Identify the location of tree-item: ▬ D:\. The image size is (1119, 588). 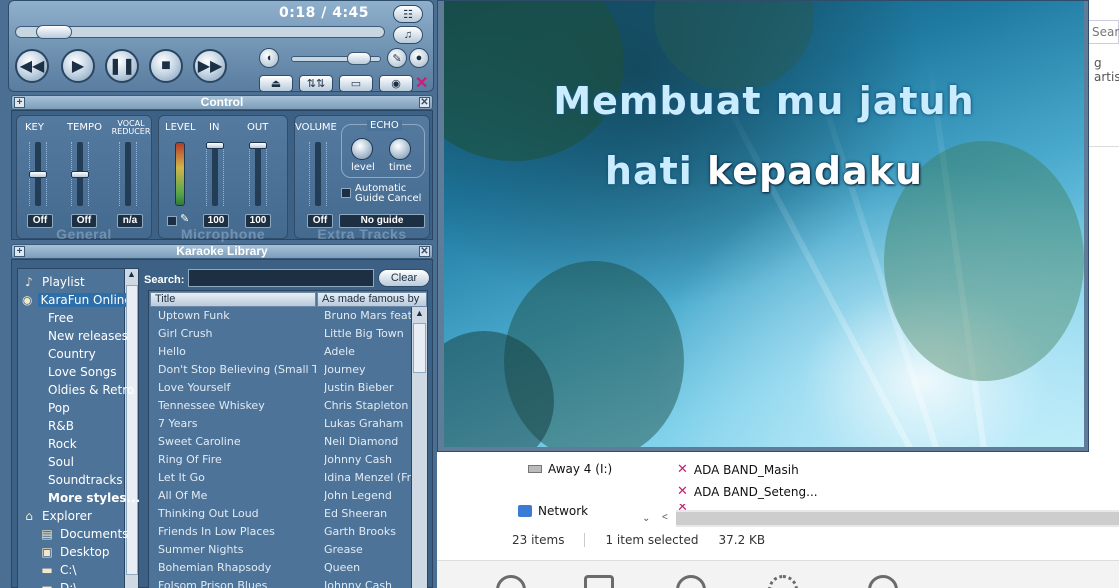
(92, 583).